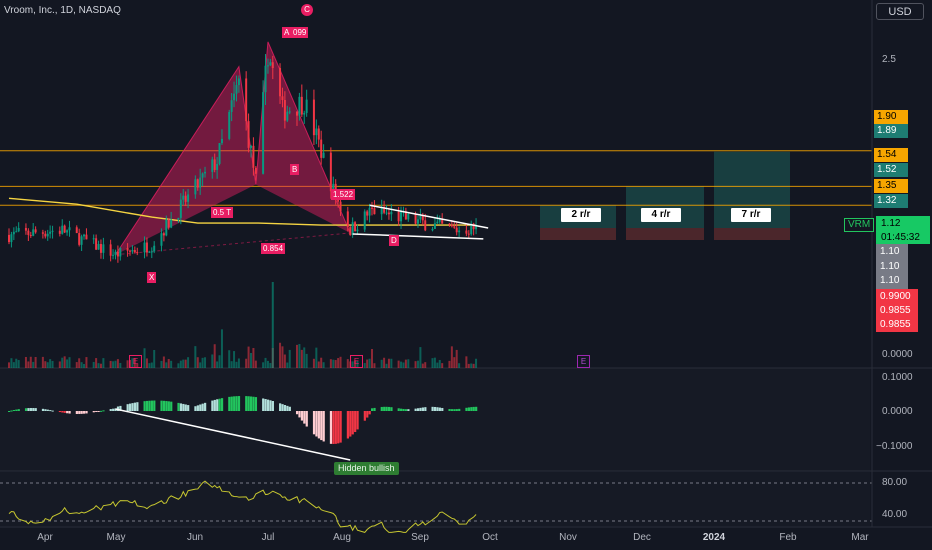  Describe the element at coordinates (897, 411) in the screenshot. I see `macd-tick-zero: 0.0000` at that location.